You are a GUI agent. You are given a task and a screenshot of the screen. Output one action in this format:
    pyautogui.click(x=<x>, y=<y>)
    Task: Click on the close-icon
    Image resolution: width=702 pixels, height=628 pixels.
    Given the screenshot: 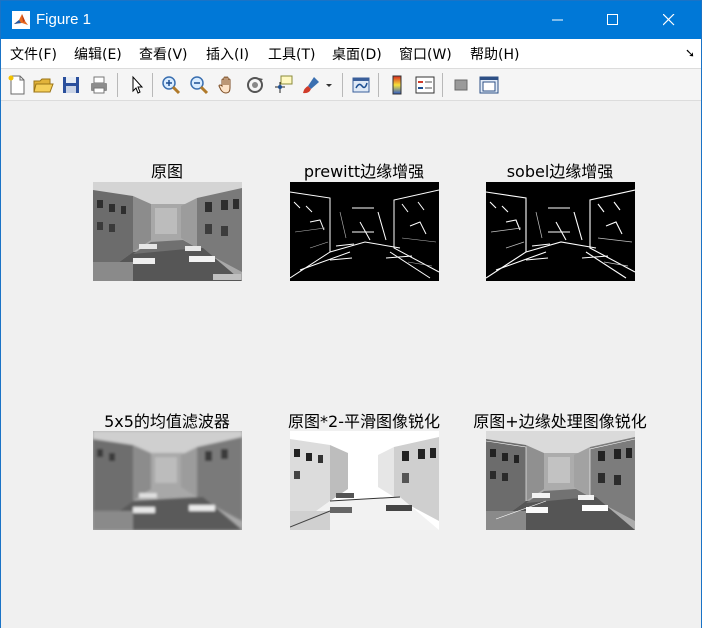 What is the action you would take?
    pyautogui.click(x=669, y=20)
    